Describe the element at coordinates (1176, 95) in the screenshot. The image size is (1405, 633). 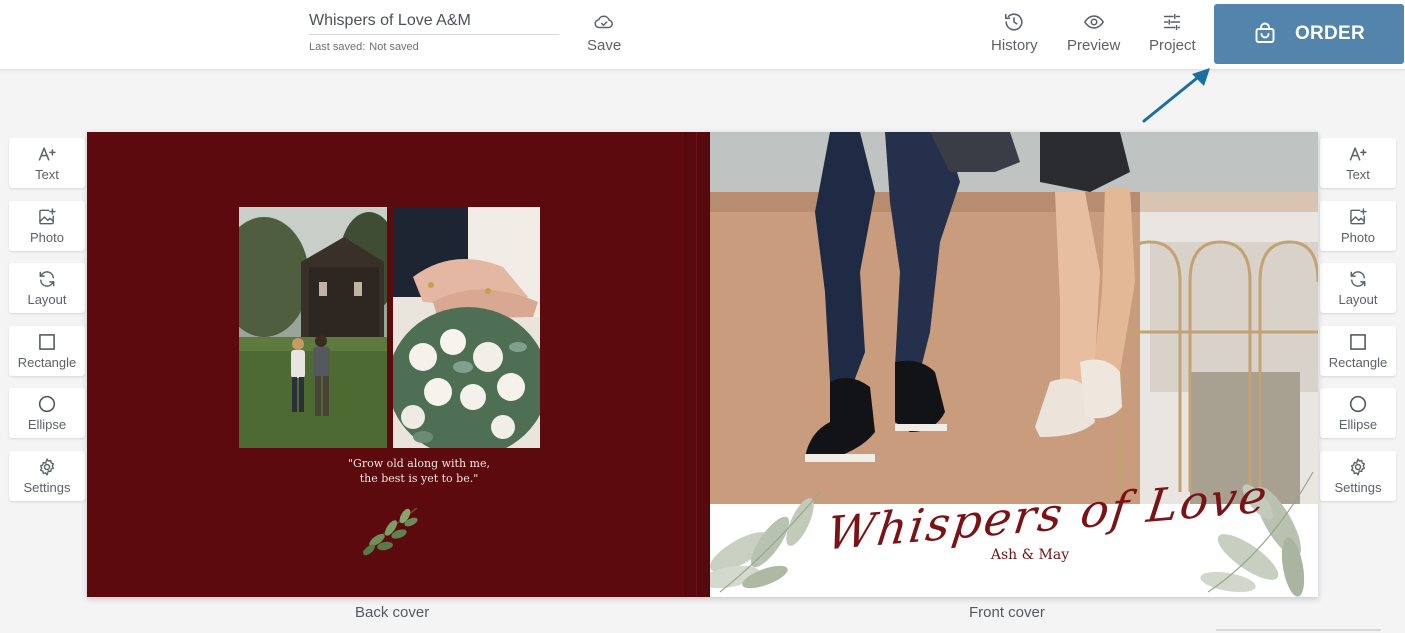
I see `pointer-arrow` at that location.